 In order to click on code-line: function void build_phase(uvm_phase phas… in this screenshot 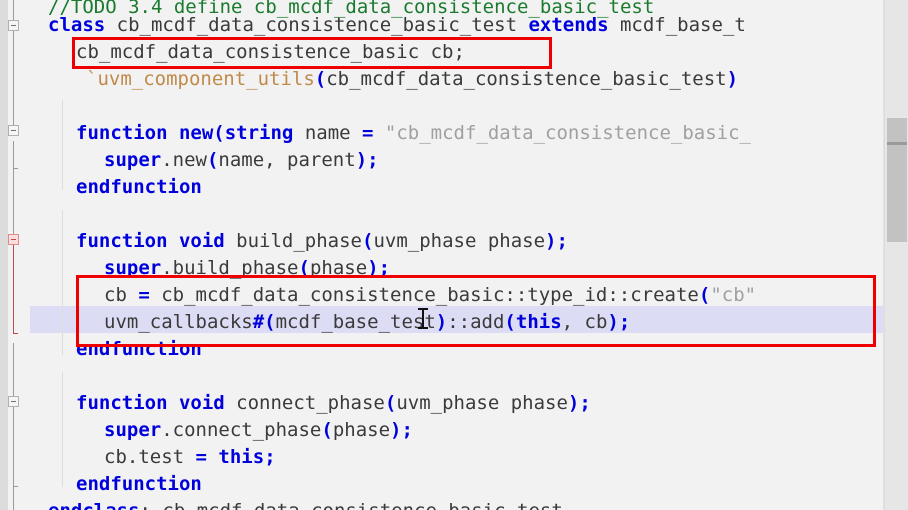, I will do `click(322, 241)`.